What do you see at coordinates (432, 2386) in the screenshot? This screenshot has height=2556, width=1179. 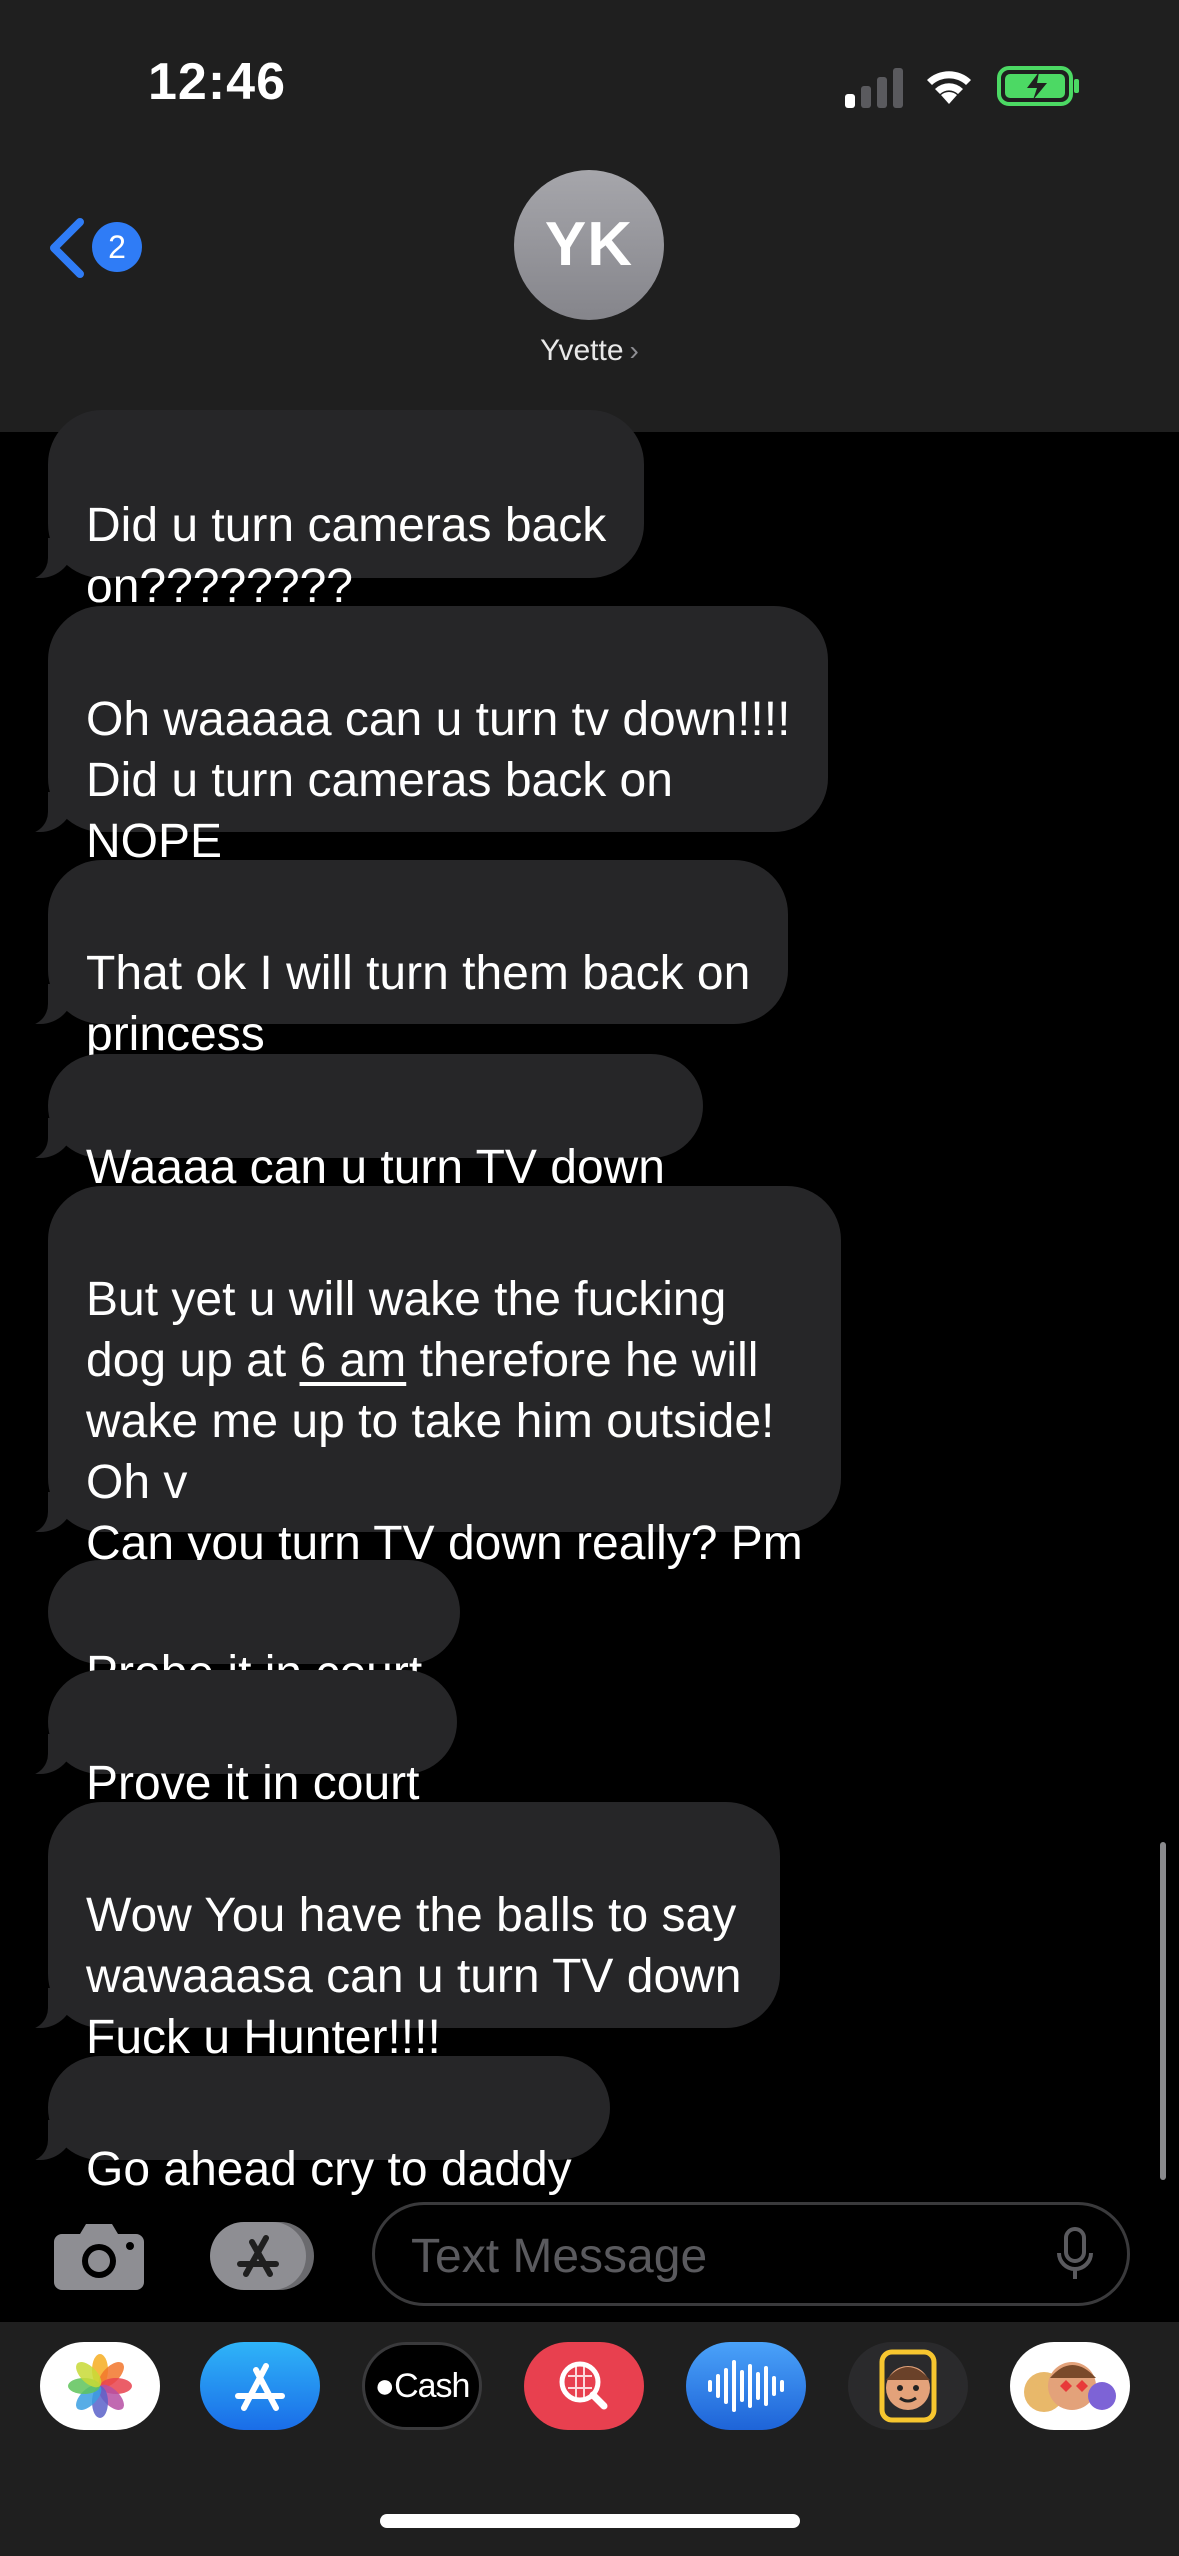 I see `apple-cash-label: Cash` at bounding box center [432, 2386].